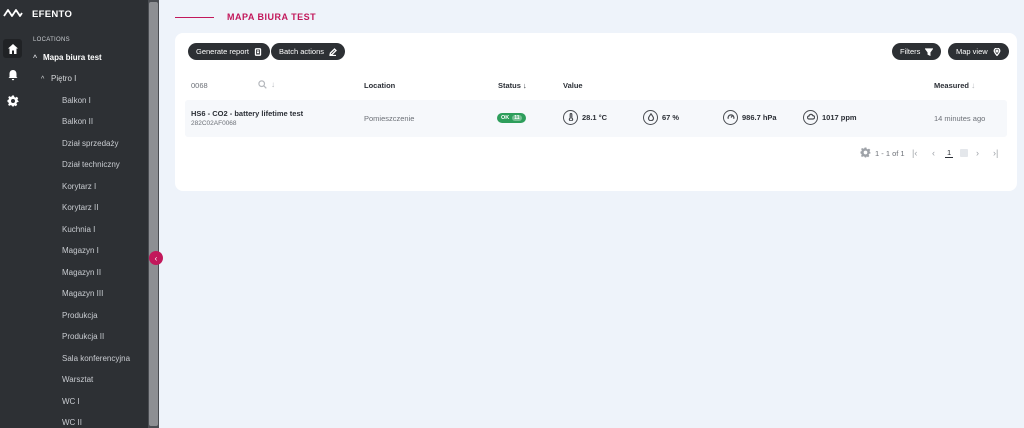  I want to click on sidebar-item-warsztat: Warsztat, so click(77, 379).